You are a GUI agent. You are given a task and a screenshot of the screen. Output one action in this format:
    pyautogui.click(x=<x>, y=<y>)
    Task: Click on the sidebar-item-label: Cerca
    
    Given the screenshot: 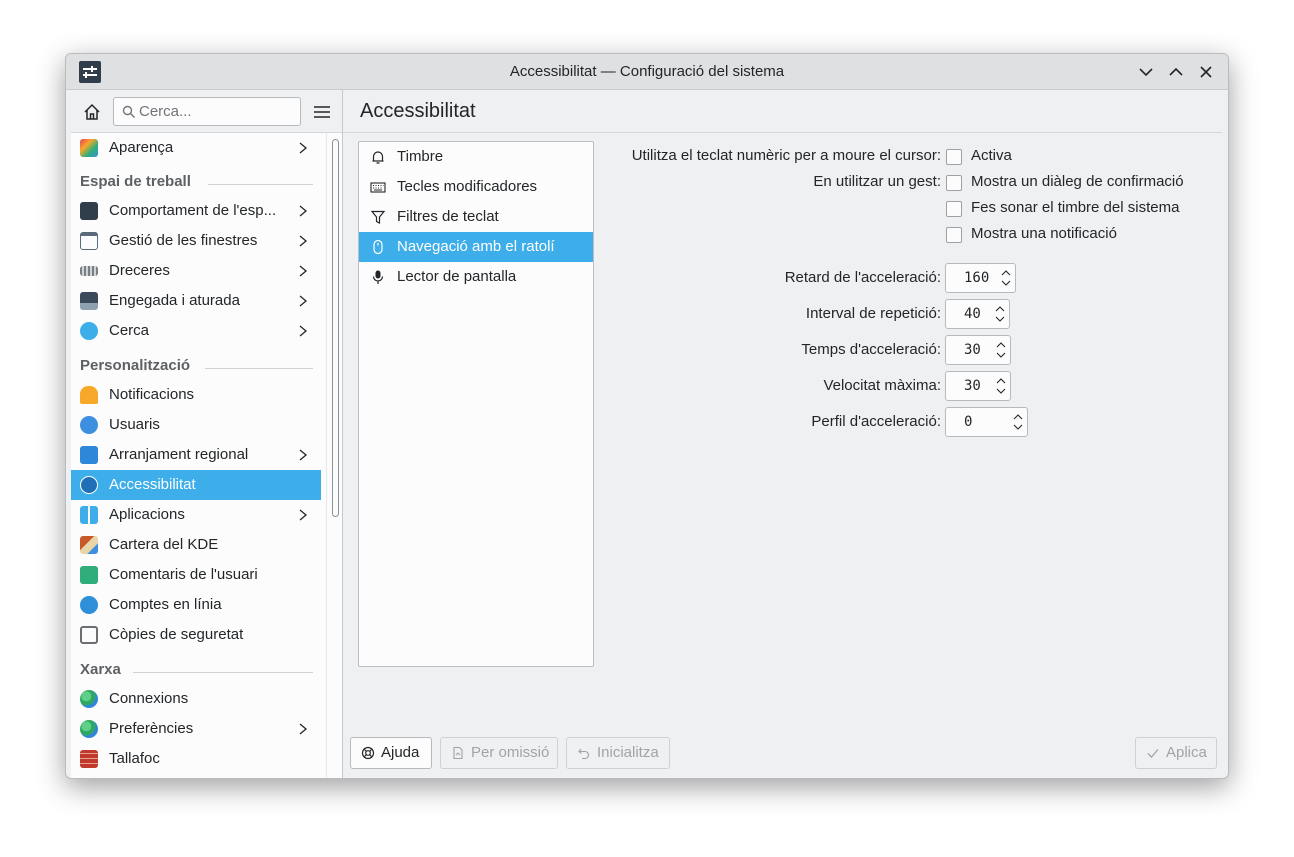 What is the action you would take?
    pyautogui.click(x=129, y=330)
    